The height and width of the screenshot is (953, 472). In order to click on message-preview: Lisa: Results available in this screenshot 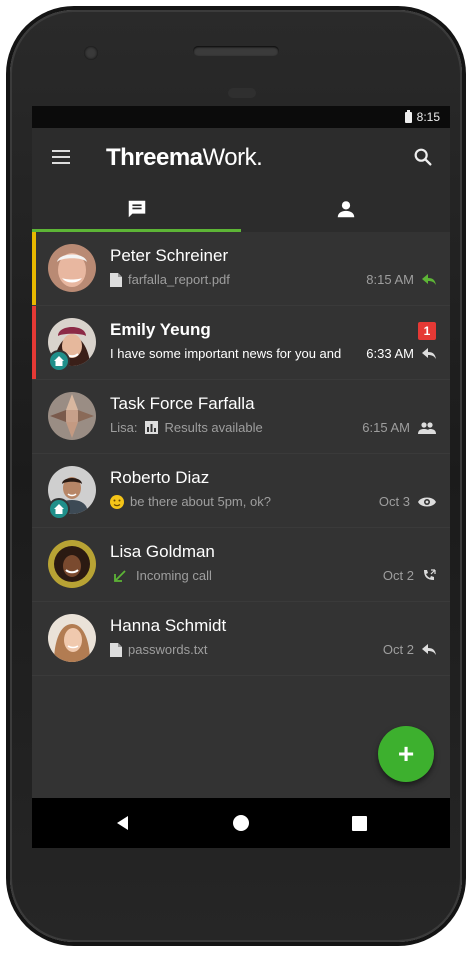, I will do `click(186, 427)`.